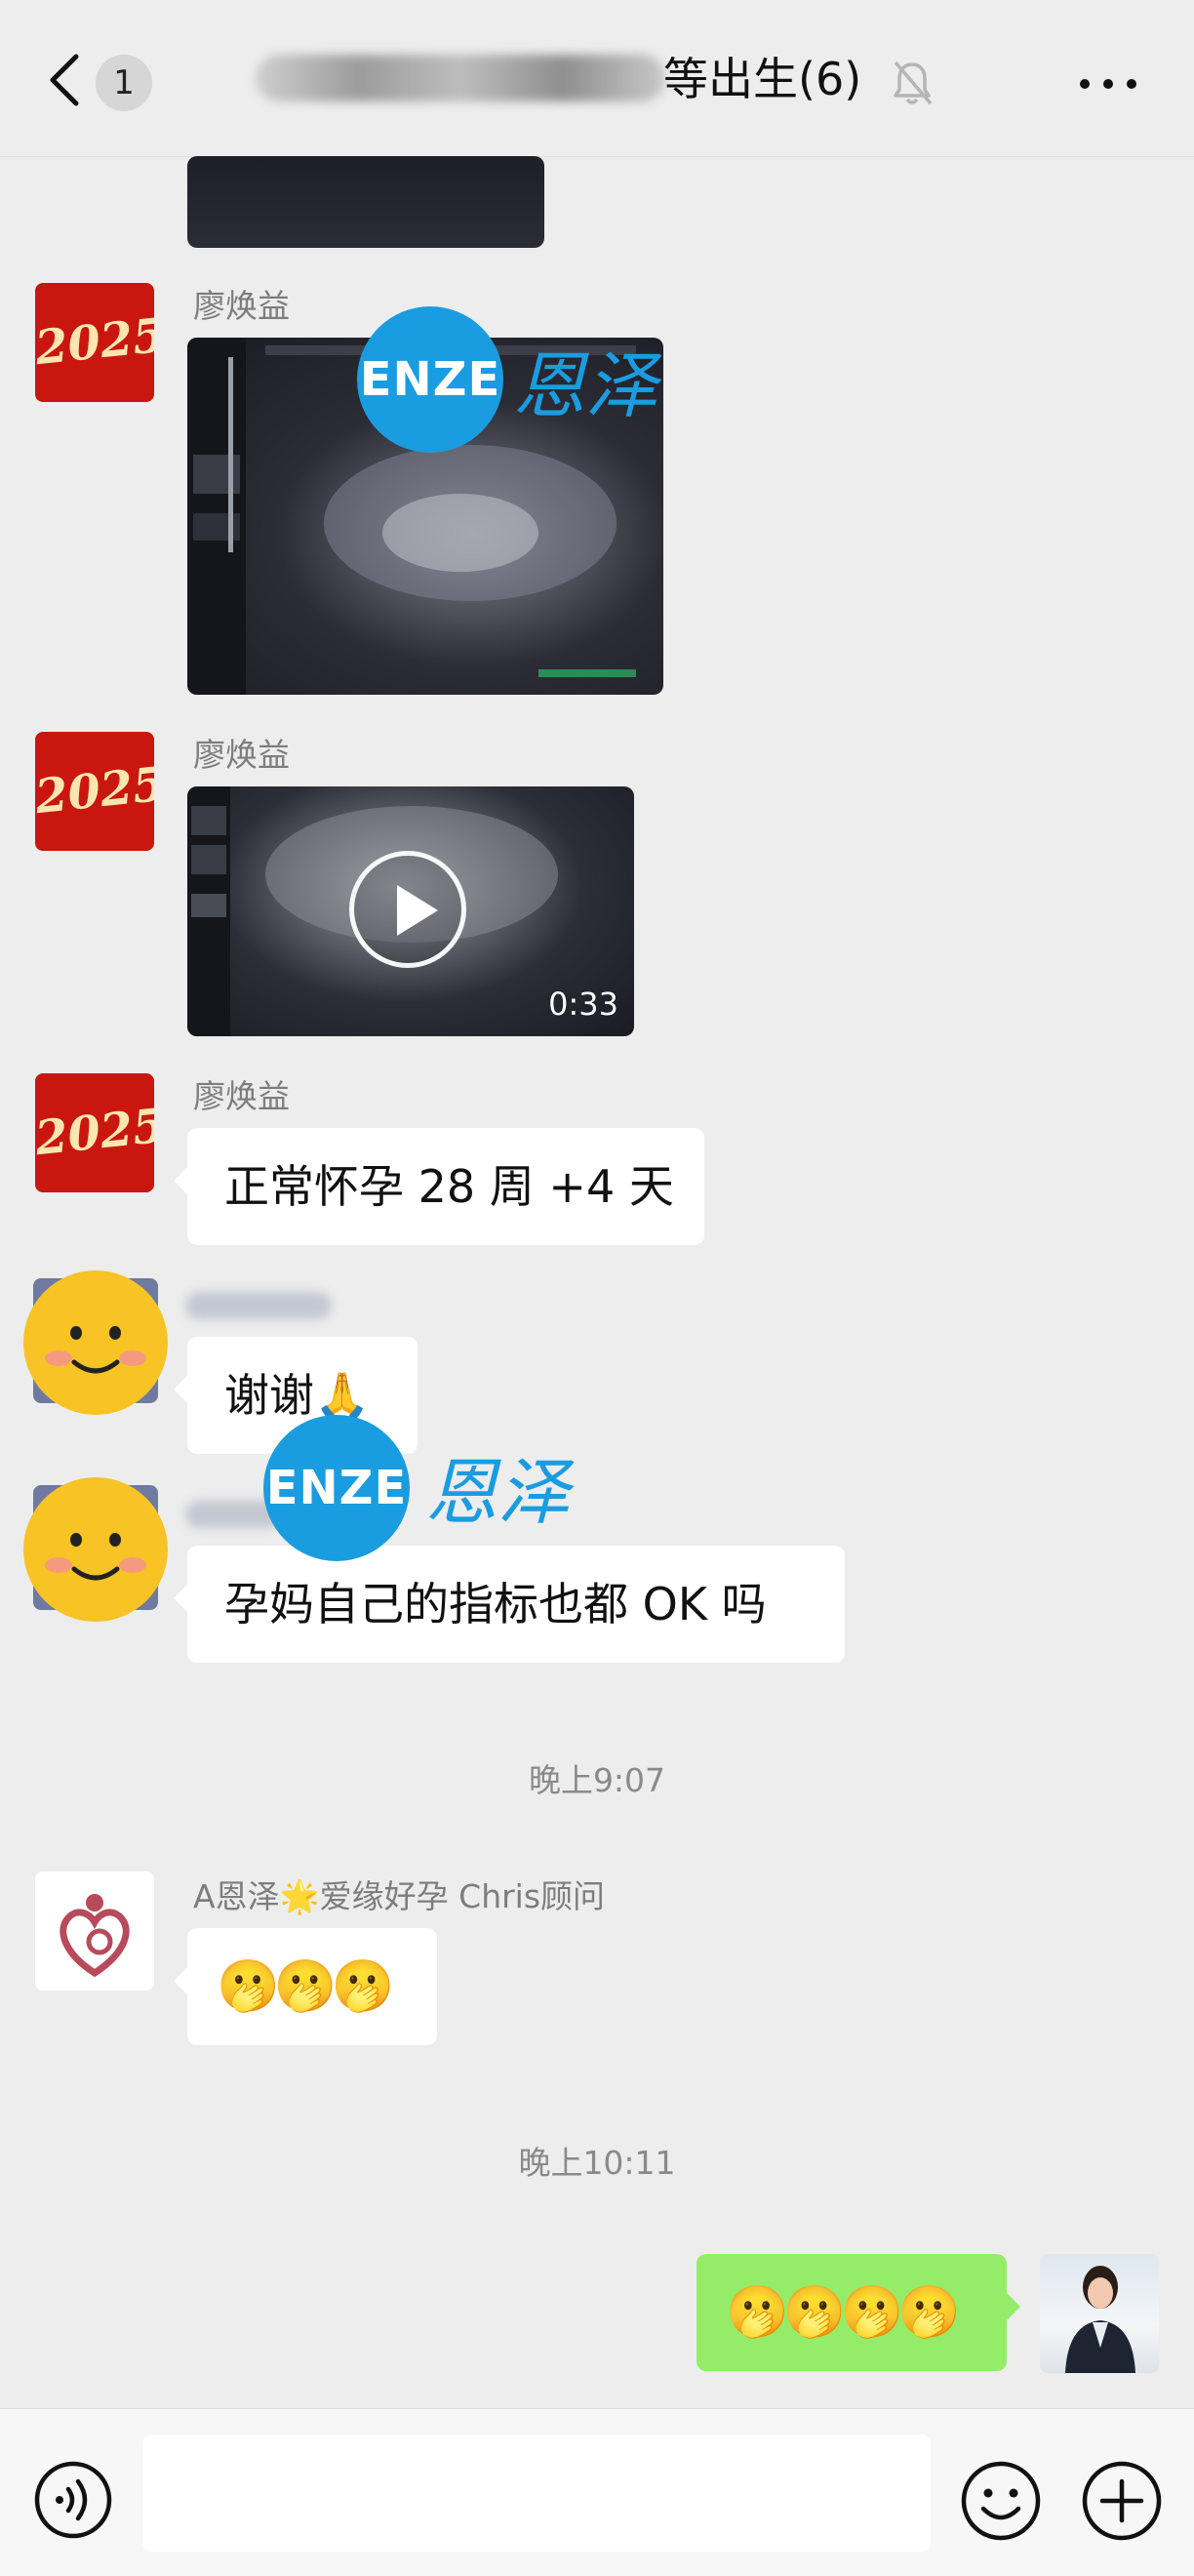  What do you see at coordinates (858, 2312) in the screenshot?
I see `self-message-bubble: 🫢🫢🫢🫢` at bounding box center [858, 2312].